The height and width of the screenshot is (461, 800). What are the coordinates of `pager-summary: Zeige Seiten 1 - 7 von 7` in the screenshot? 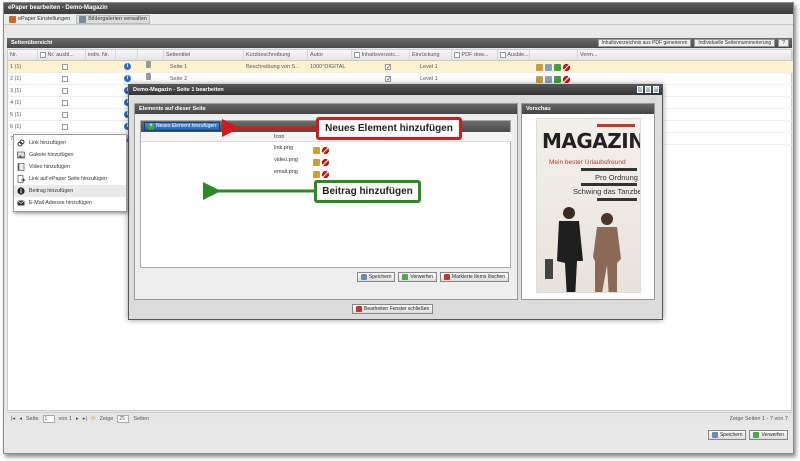 It's located at (758, 418).